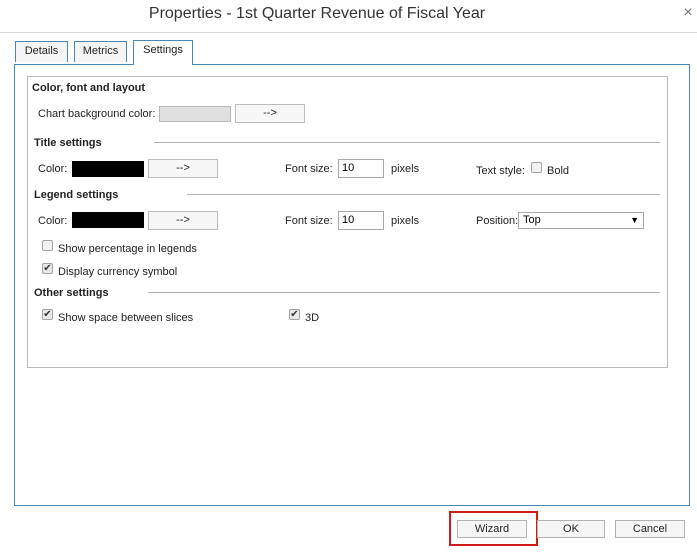  I want to click on display-currency-checkbox: ✔, so click(47, 268).